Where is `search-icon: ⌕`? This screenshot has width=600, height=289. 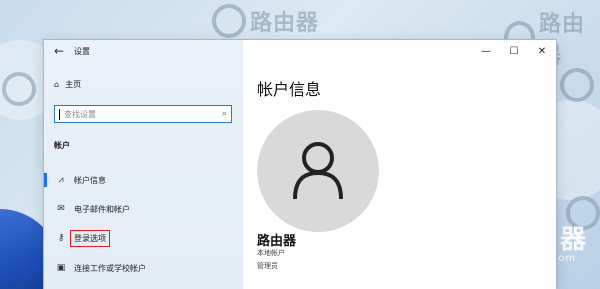 search-icon: ⌕ is located at coordinates (224, 114).